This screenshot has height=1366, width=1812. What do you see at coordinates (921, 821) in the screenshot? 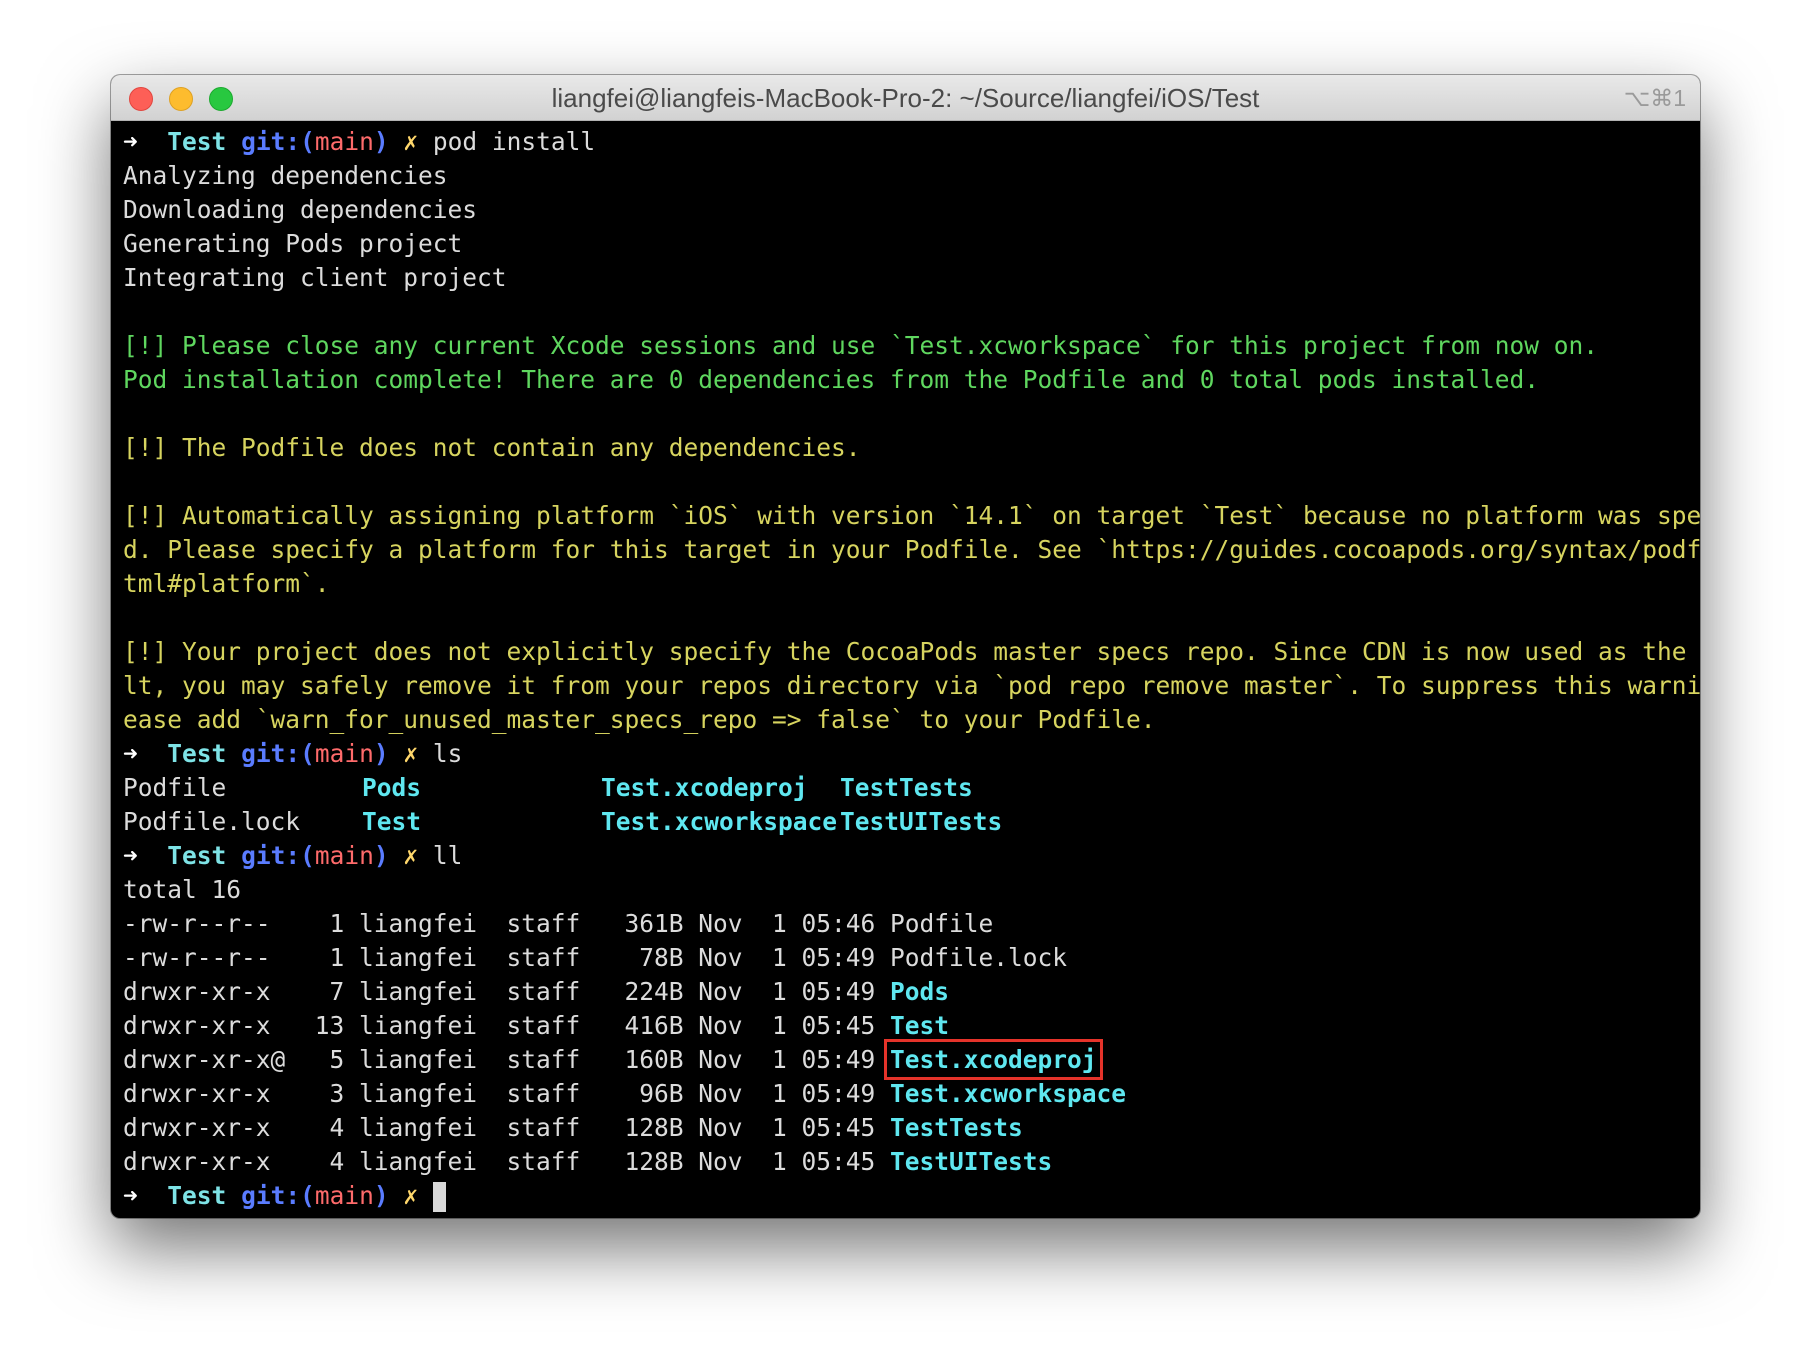
I see `ls-dir: TestUITests` at bounding box center [921, 821].